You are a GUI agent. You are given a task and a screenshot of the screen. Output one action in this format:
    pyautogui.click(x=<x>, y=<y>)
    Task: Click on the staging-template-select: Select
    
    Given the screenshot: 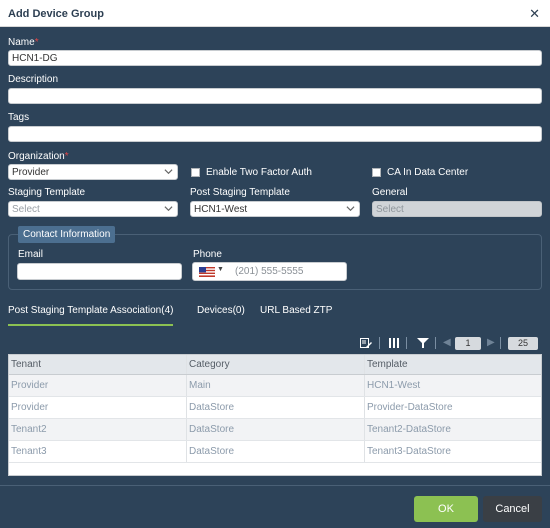 What is the action you would take?
    pyautogui.click(x=93, y=209)
    